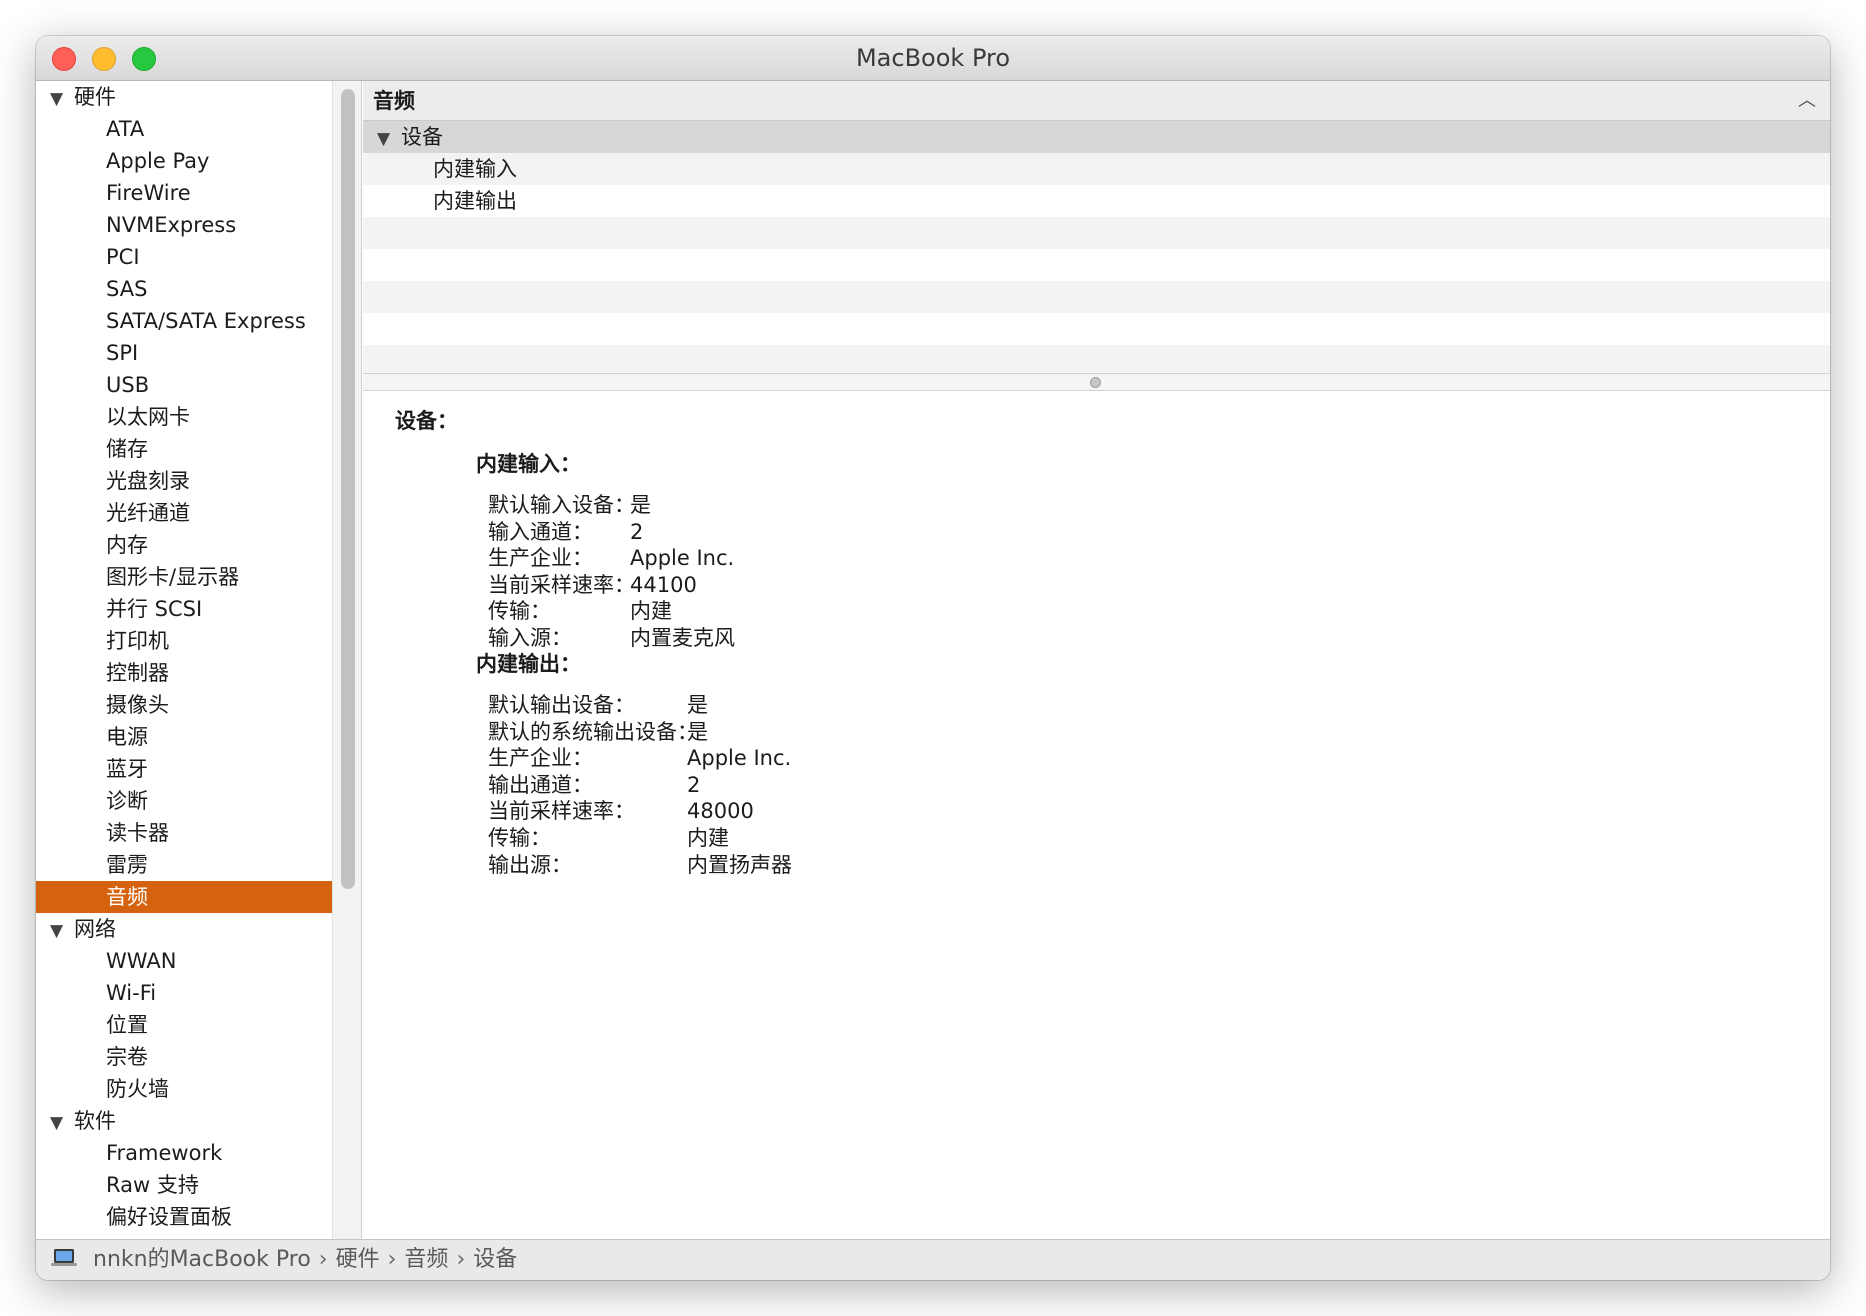  I want to click on sidebar-item: 图形卡/显示器, so click(184, 577).